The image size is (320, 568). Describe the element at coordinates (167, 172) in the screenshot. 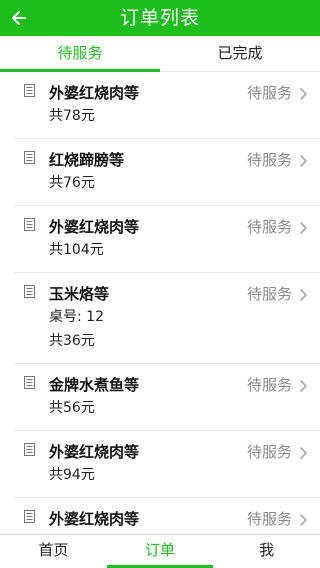

I see `order-row: 红烧蹄膀等 共76元 待服务` at that location.